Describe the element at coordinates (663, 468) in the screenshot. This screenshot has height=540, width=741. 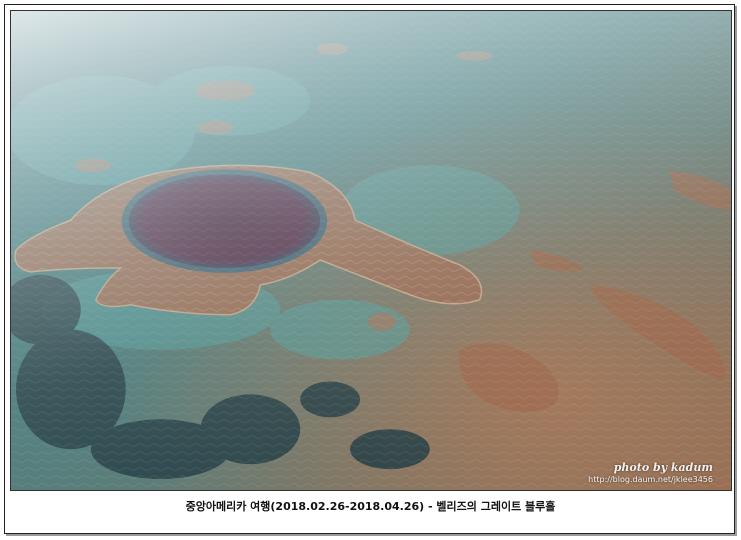
I see `watermark-signature: photo by kadum` at that location.